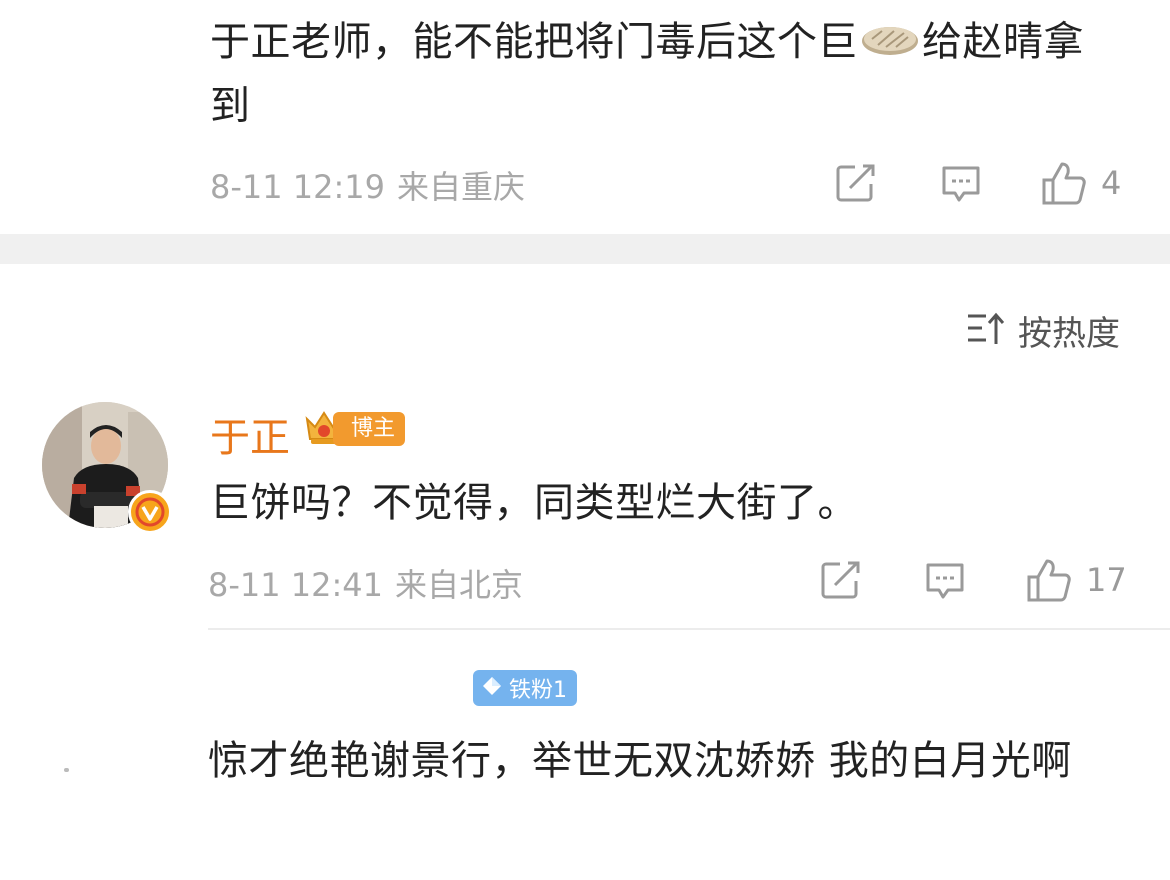  I want to click on comment-3-text: 惊才绝艳谢景行，举世无双沈娇娇 我的白月光啊, so click(640, 761).